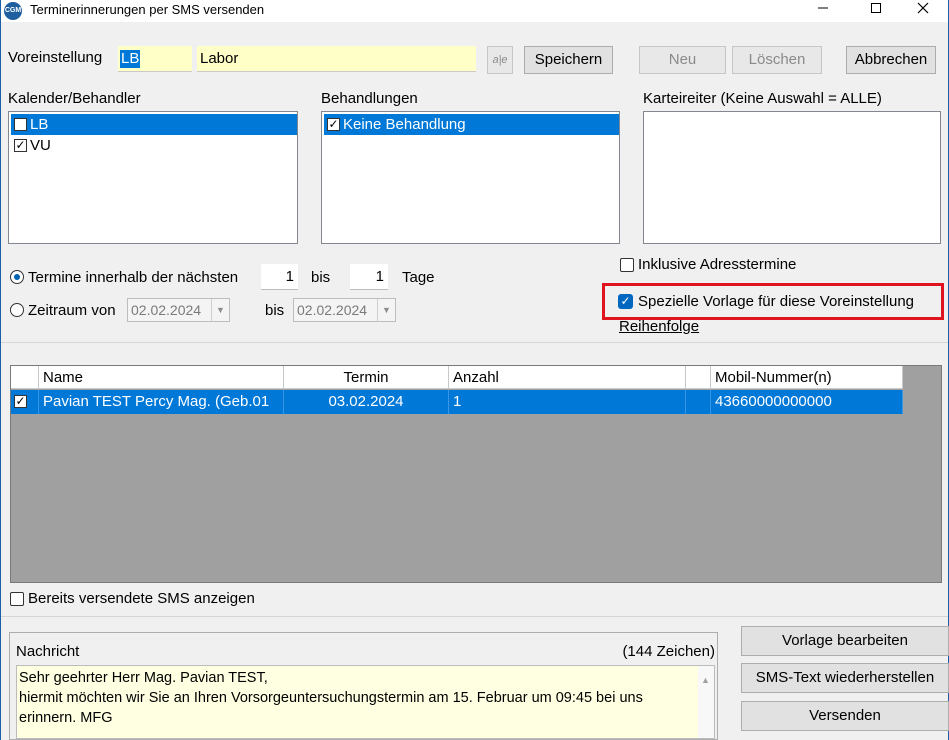 The image size is (949, 740). I want to click on spellcheck-icon: a|e, so click(500, 60).